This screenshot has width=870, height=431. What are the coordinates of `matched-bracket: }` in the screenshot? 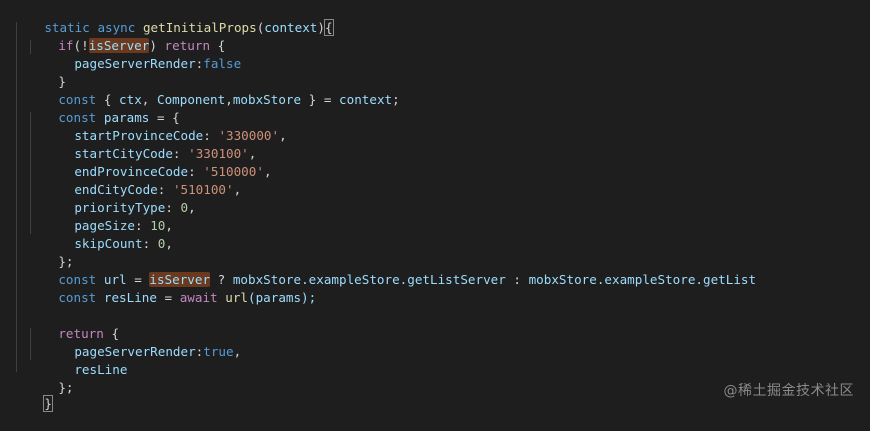 It's located at (48, 403).